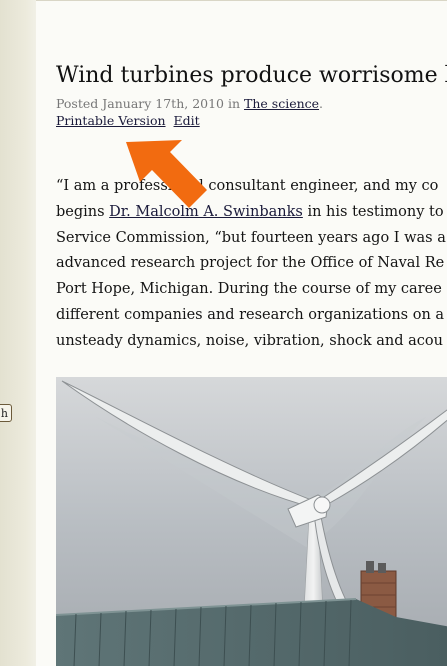 This screenshot has width=447, height=666. Describe the element at coordinates (373, 211) in the screenshot. I see `body-text-segment: in his testimony to` at that location.